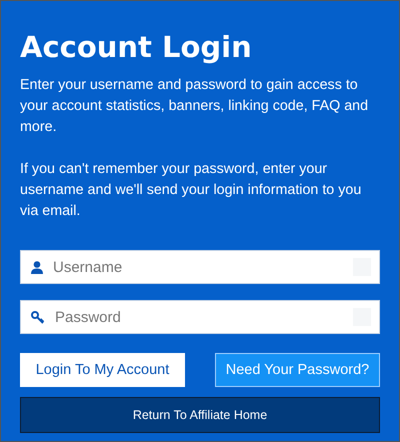  I want to click on page-title: Account Login, so click(136, 47).